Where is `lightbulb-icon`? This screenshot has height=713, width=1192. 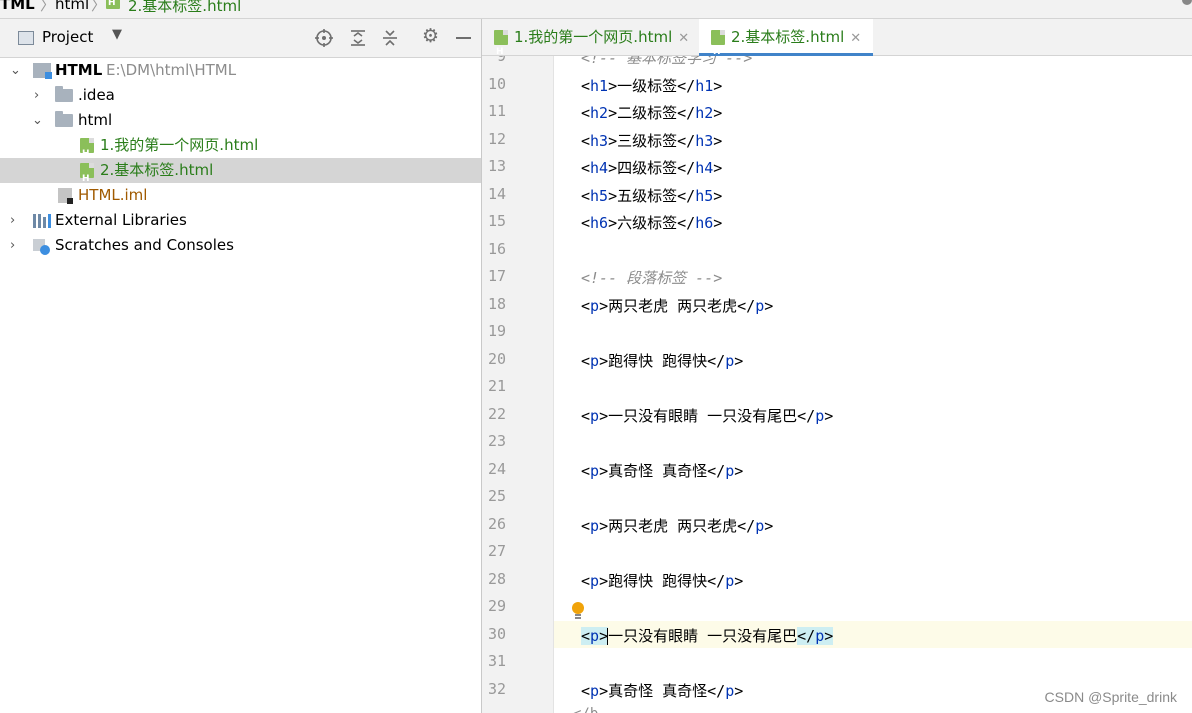
lightbulb-icon is located at coordinates (578, 613).